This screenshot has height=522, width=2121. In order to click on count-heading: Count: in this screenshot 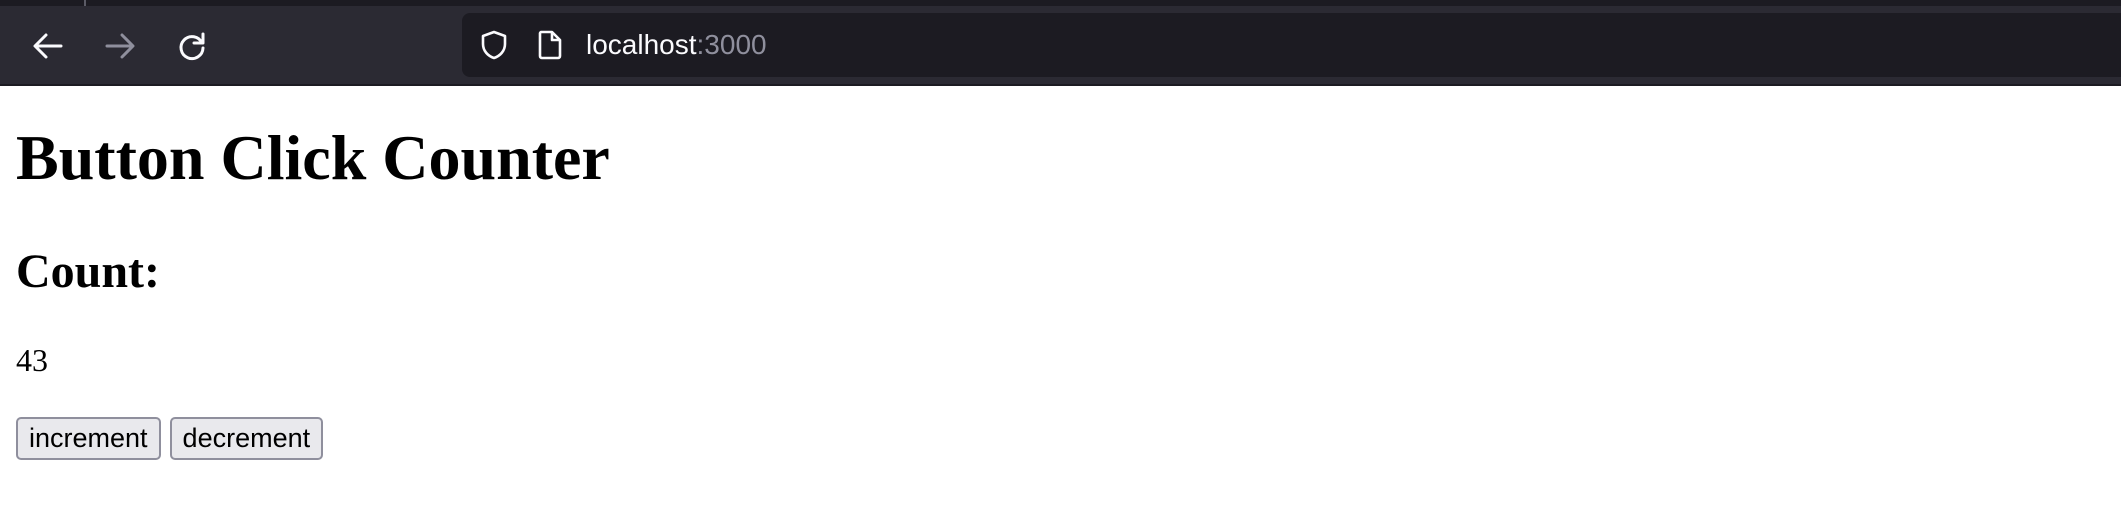, I will do `click(88, 271)`.